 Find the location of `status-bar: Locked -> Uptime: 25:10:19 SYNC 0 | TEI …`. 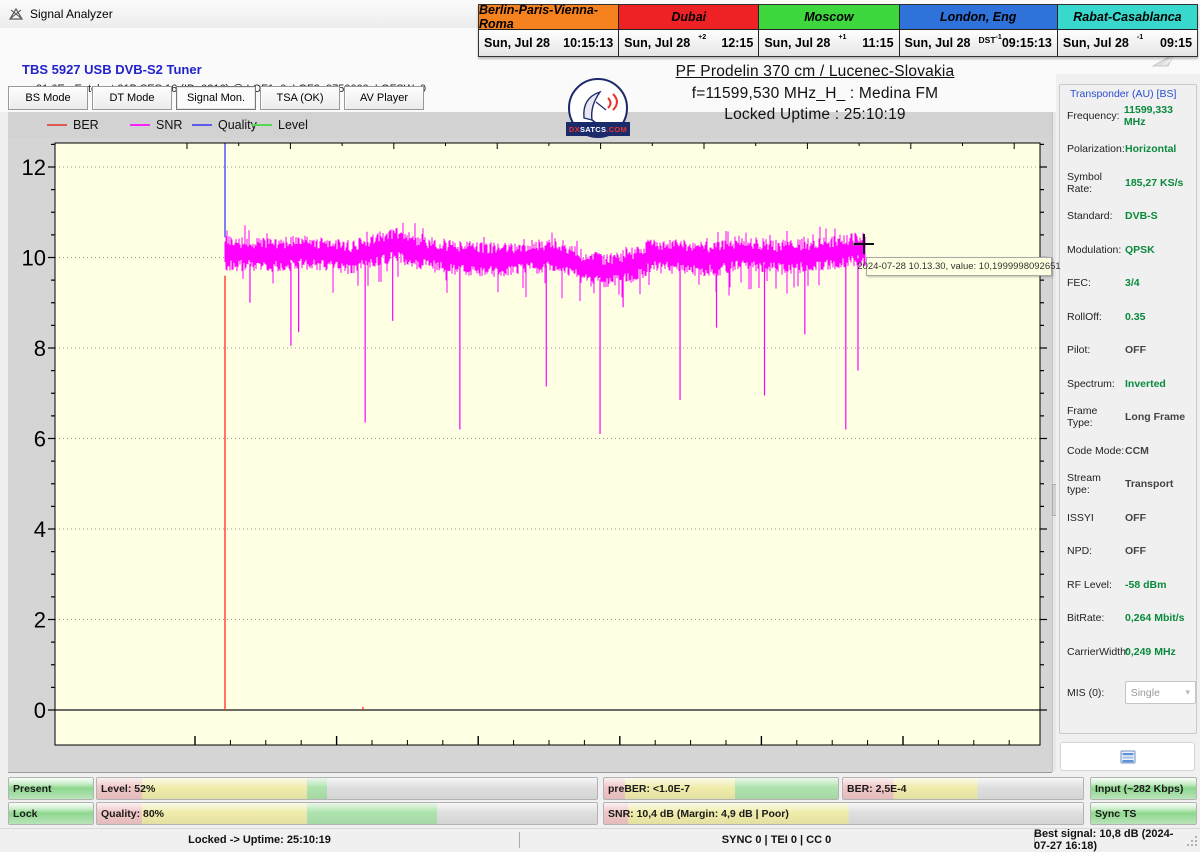

status-bar: Locked -> Uptime: 25:10:19 SYNC 0 | TEI … is located at coordinates (600, 840).